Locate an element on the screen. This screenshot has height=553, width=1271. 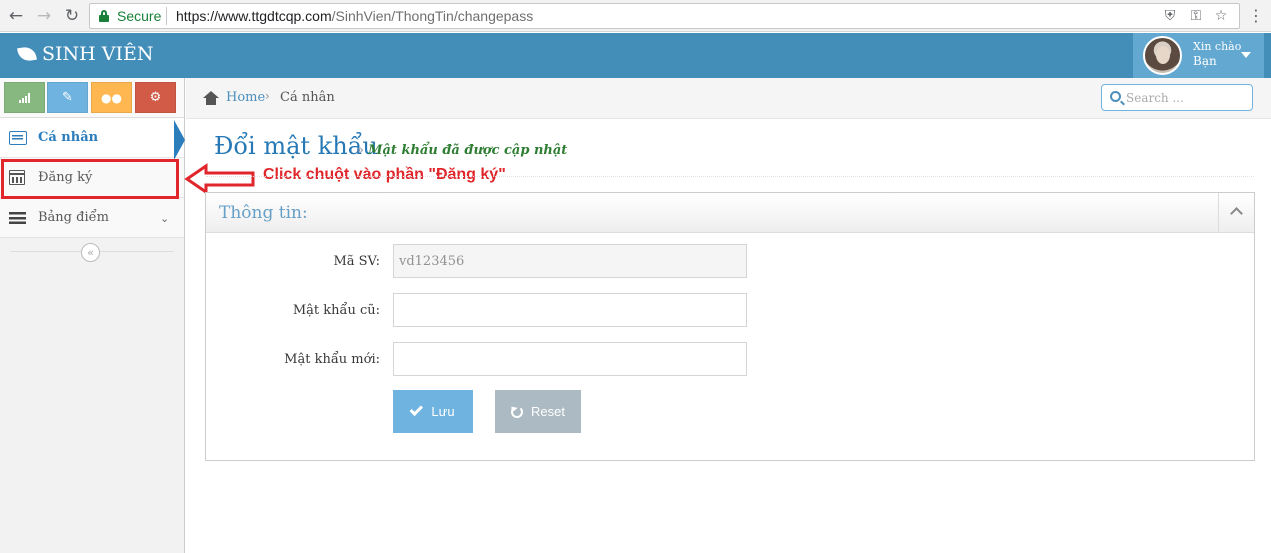
widget-title: Thông tin: is located at coordinates (263, 213).